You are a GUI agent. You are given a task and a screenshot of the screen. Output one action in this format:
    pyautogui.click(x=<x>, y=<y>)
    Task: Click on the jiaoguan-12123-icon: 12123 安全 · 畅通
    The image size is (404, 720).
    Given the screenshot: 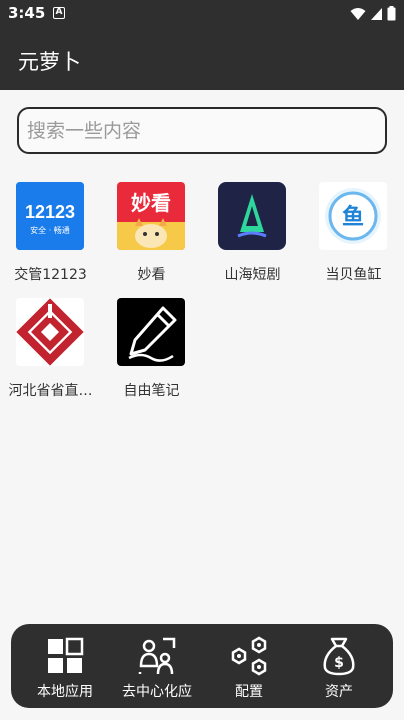 What is the action you would take?
    pyautogui.click(x=50, y=216)
    